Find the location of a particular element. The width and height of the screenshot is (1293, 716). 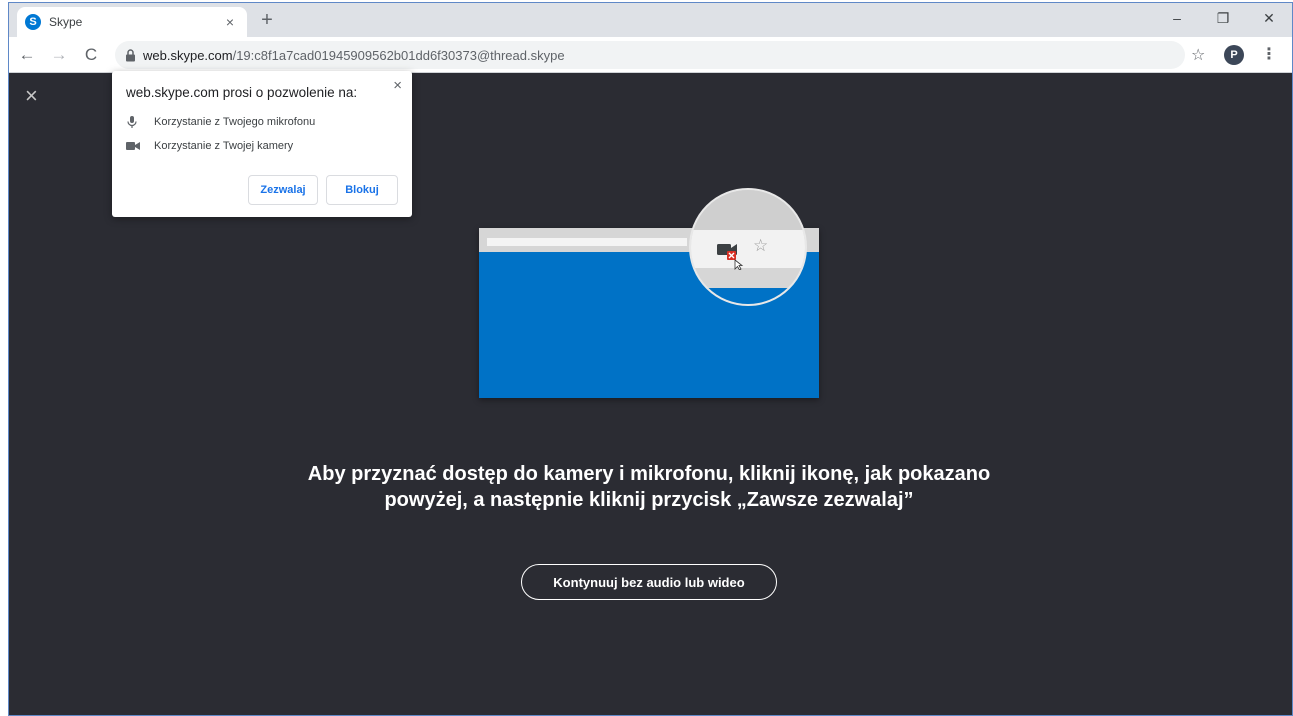

lock-icon is located at coordinates (130, 55).